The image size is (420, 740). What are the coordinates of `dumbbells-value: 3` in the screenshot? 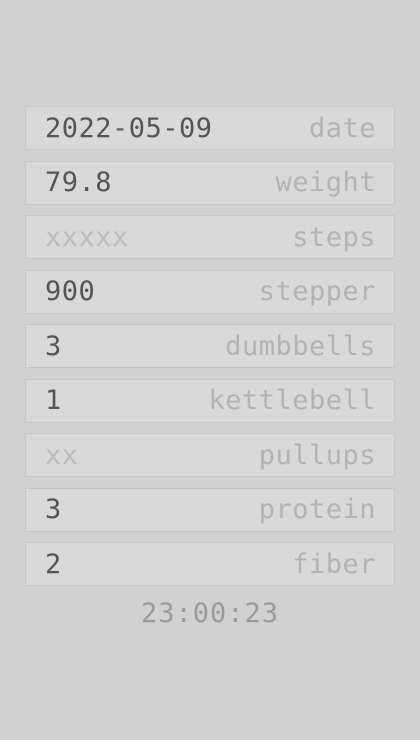 It's located at (53, 346).